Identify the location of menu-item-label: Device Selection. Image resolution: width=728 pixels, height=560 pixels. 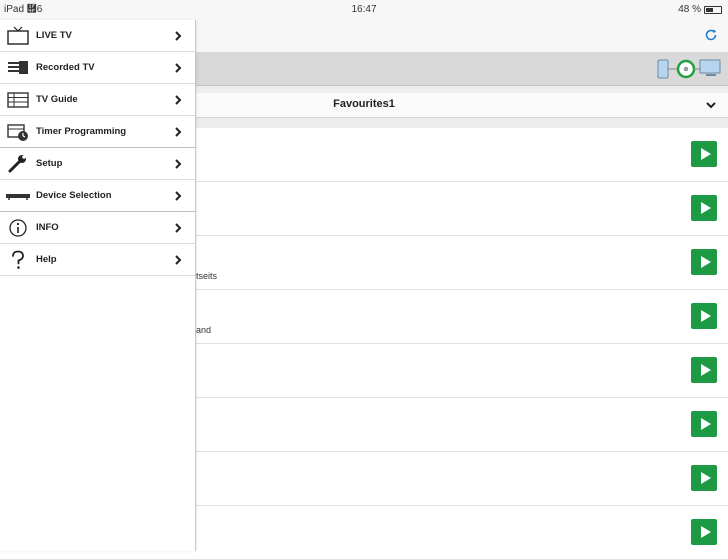
(74, 195).